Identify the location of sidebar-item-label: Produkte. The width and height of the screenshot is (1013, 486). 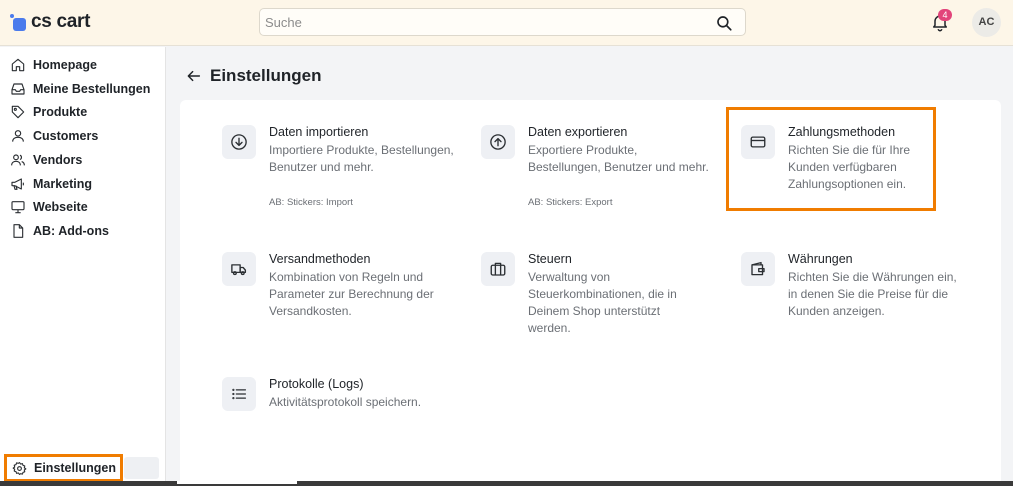
(60, 112).